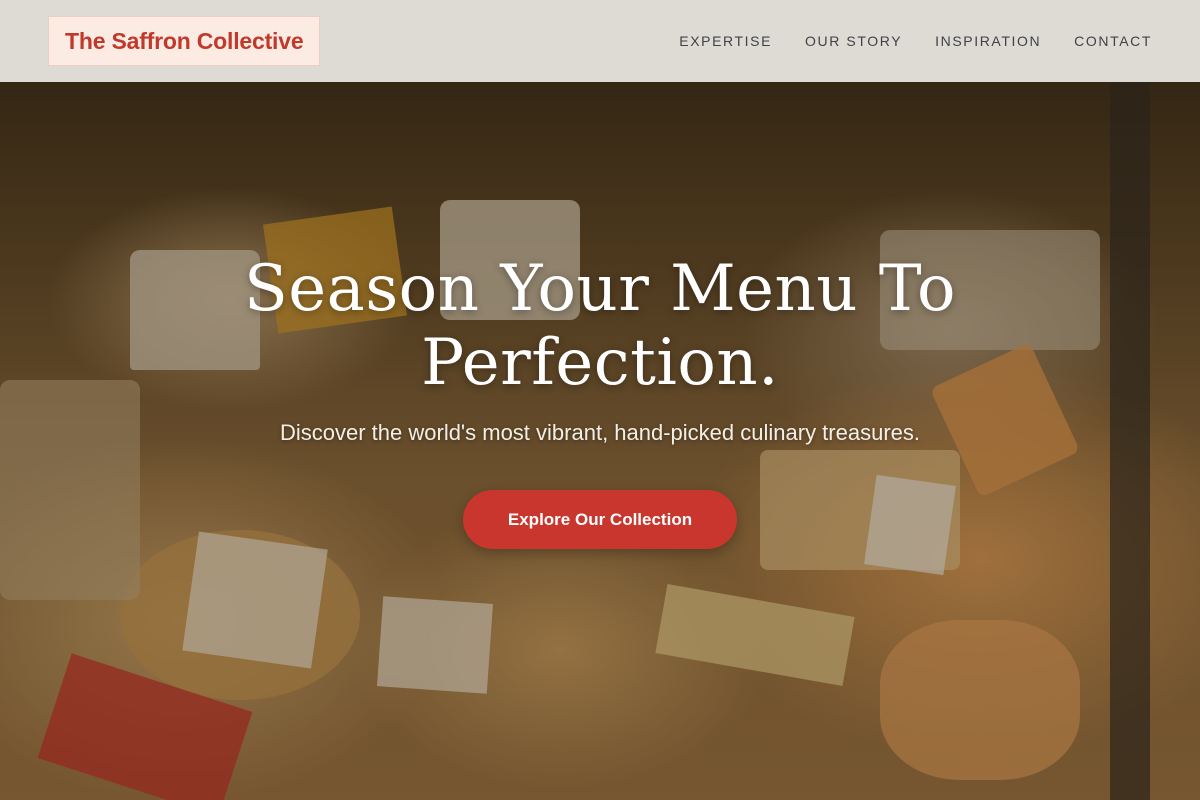  Describe the element at coordinates (600, 519) in the screenshot. I see `explore-collection-button: Explore Our Collection` at that location.